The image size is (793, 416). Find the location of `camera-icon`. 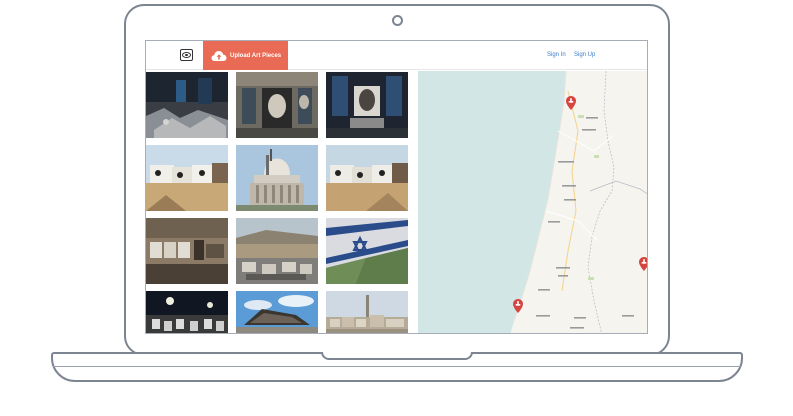

camera-icon is located at coordinates (397, 20).